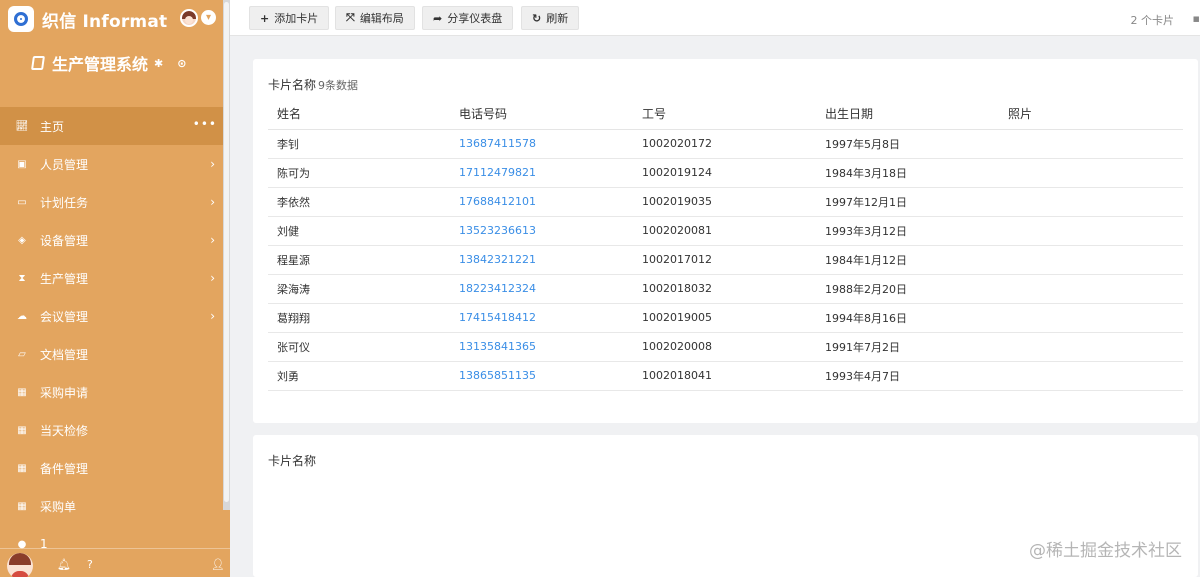 The height and width of the screenshot is (577, 1200). Describe the element at coordinates (111, 240) in the screenshot. I see `sidebar-item: ◈ 设备管理 ›` at that location.